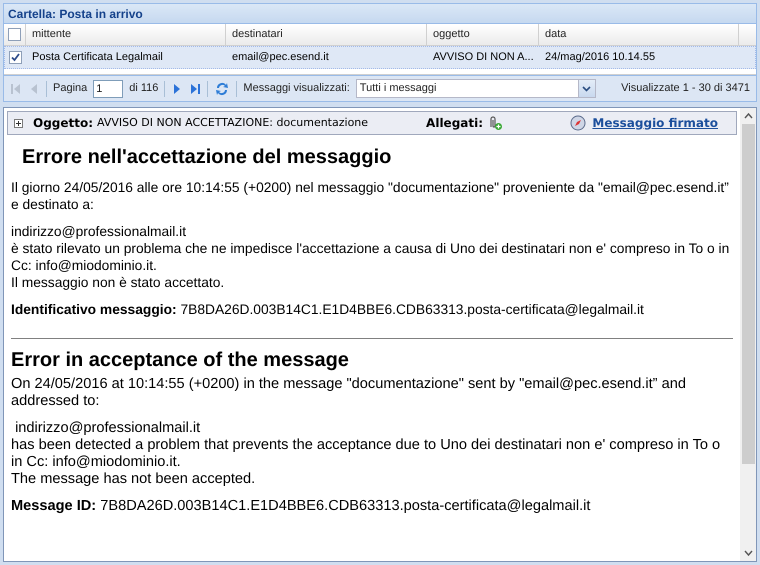  I want to click on message-text: Il messaggio non è stato accettato., so click(118, 282).